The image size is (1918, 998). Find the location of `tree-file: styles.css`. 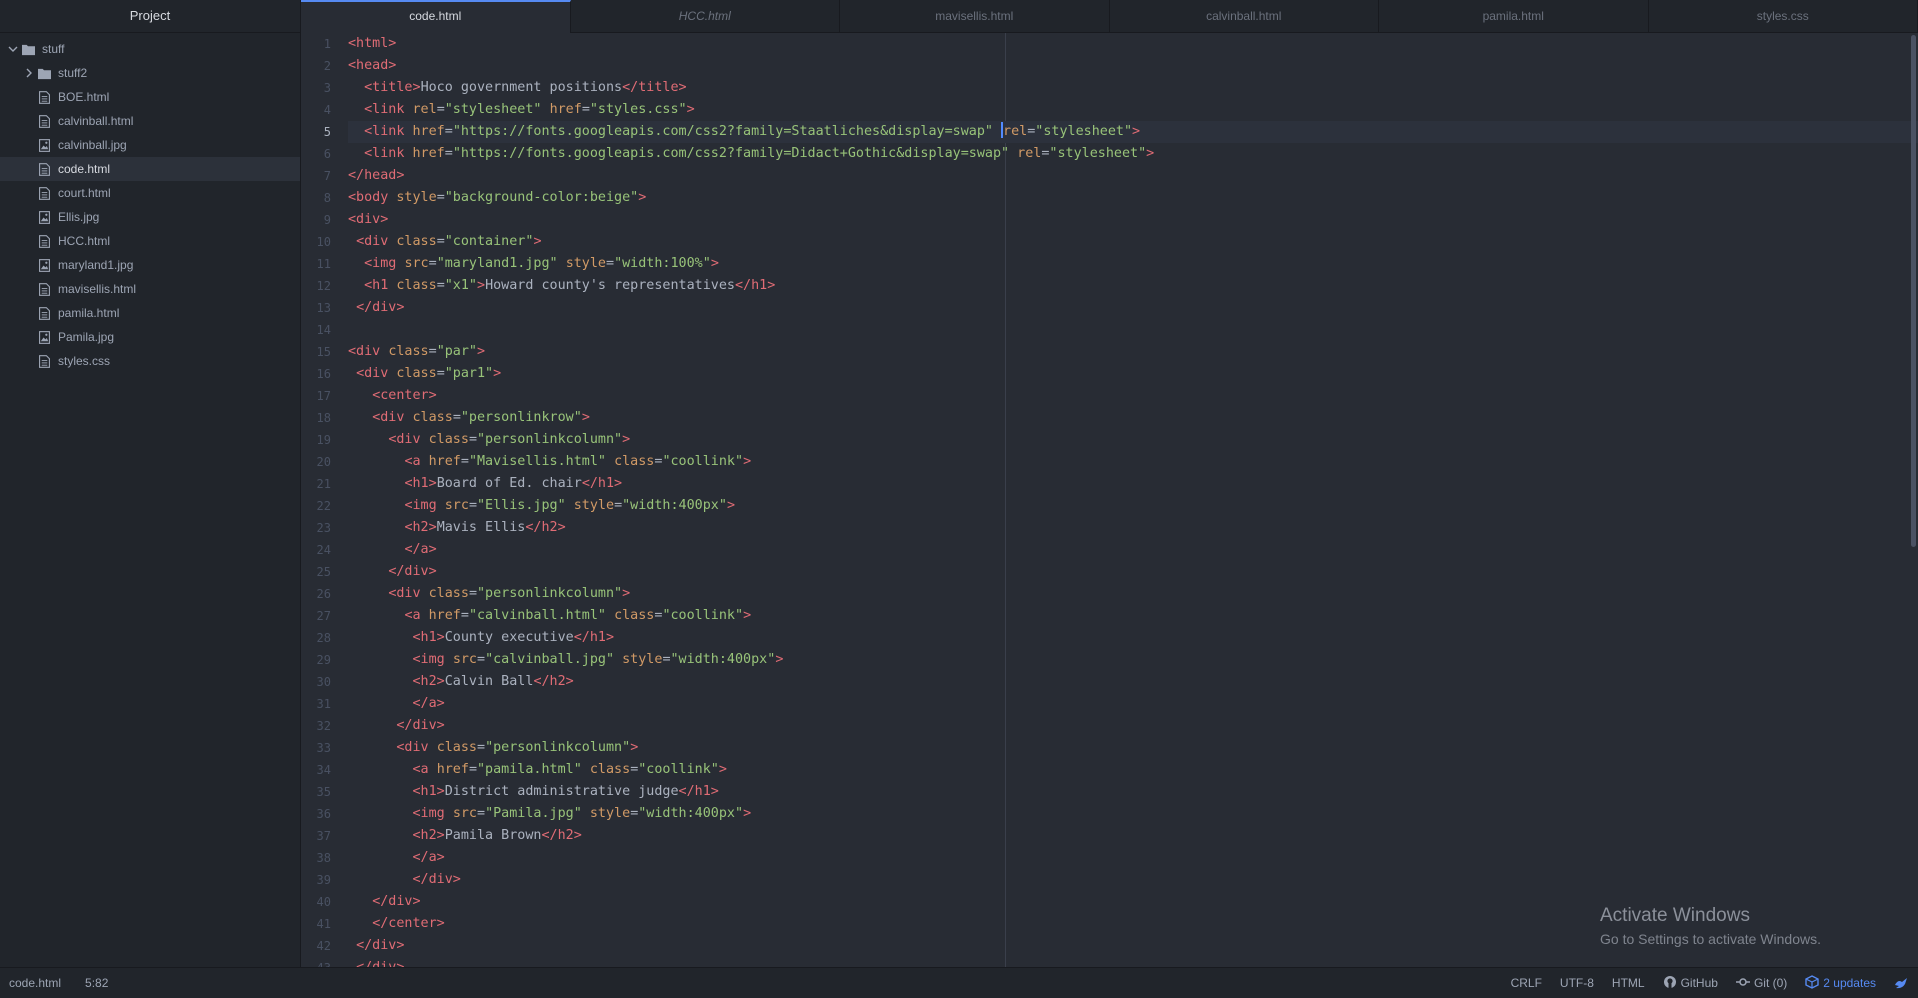

tree-file: styles.css is located at coordinates (150, 361).